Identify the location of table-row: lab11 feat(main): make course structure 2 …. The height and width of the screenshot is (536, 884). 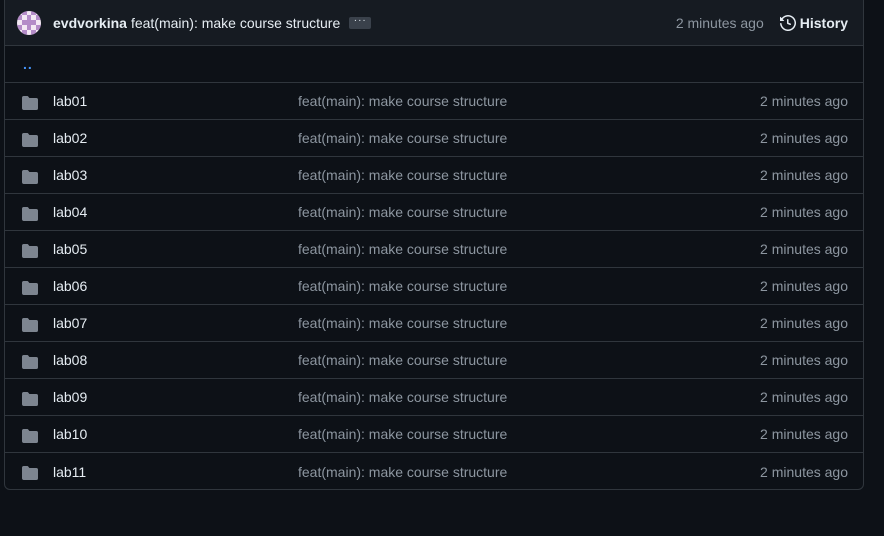
(434, 471).